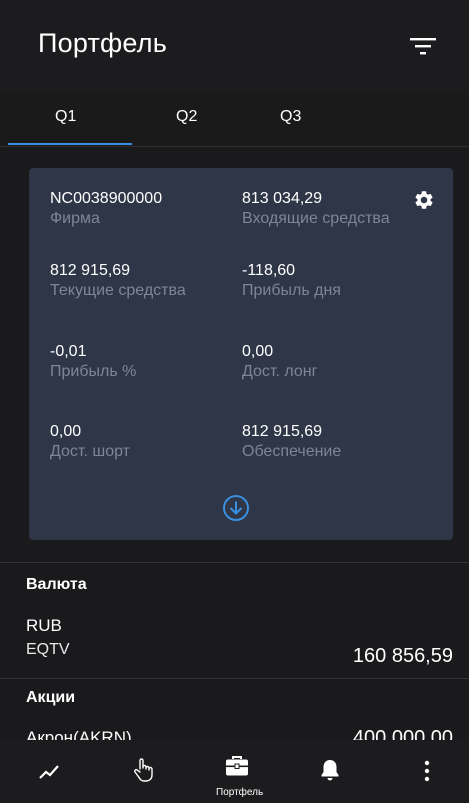  What do you see at coordinates (237, 766) in the screenshot?
I see `briefcase-icon` at bounding box center [237, 766].